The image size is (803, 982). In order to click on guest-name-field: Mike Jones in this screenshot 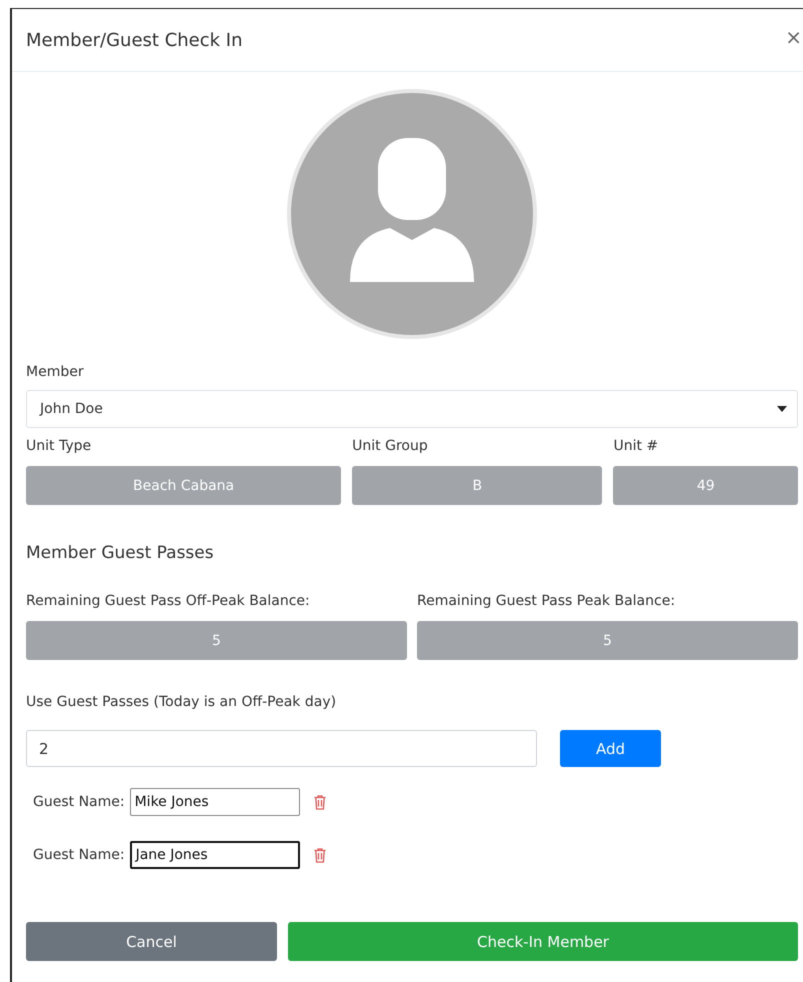, I will do `click(215, 802)`.